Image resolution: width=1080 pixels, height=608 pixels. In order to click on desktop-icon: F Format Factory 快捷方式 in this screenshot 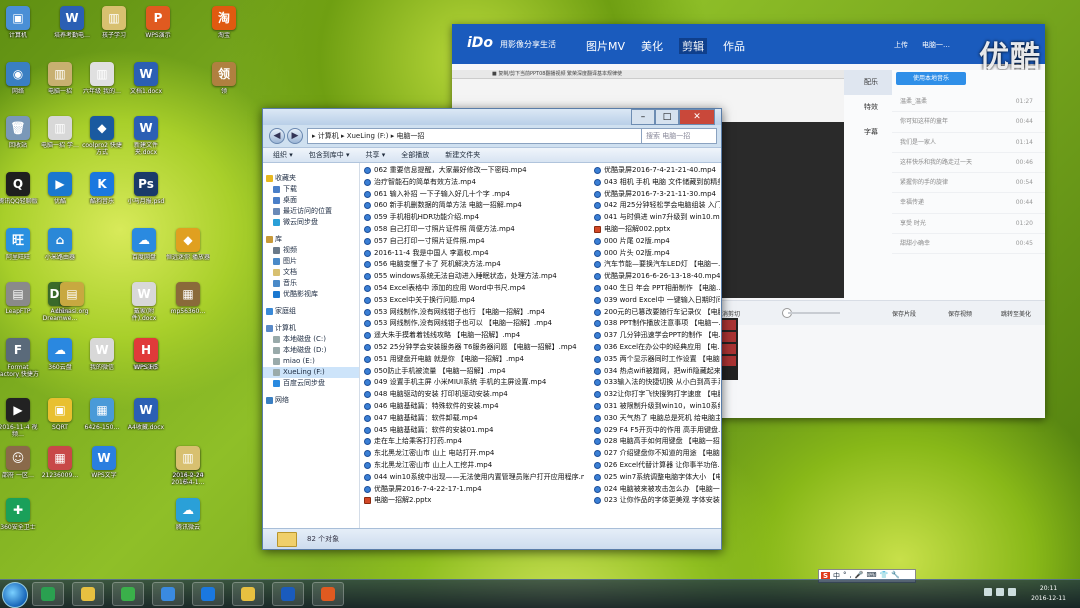, I will do `click(20, 358)`.